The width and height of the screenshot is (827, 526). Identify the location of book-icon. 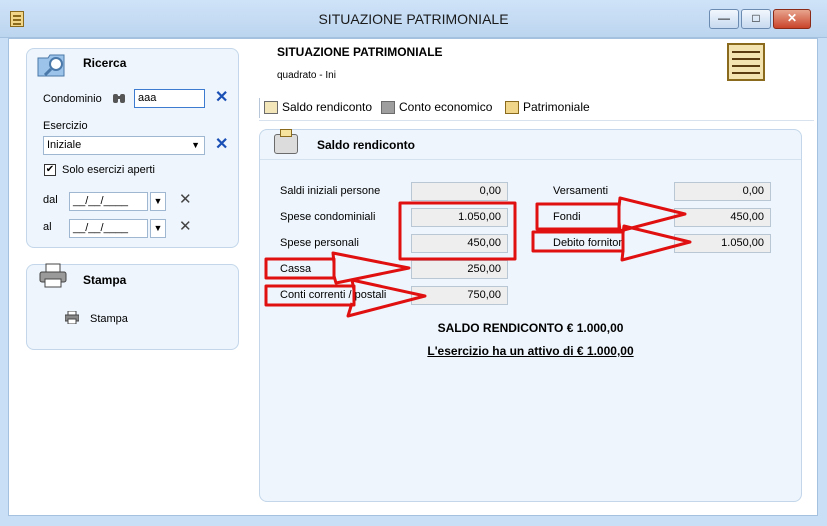
(388, 107).